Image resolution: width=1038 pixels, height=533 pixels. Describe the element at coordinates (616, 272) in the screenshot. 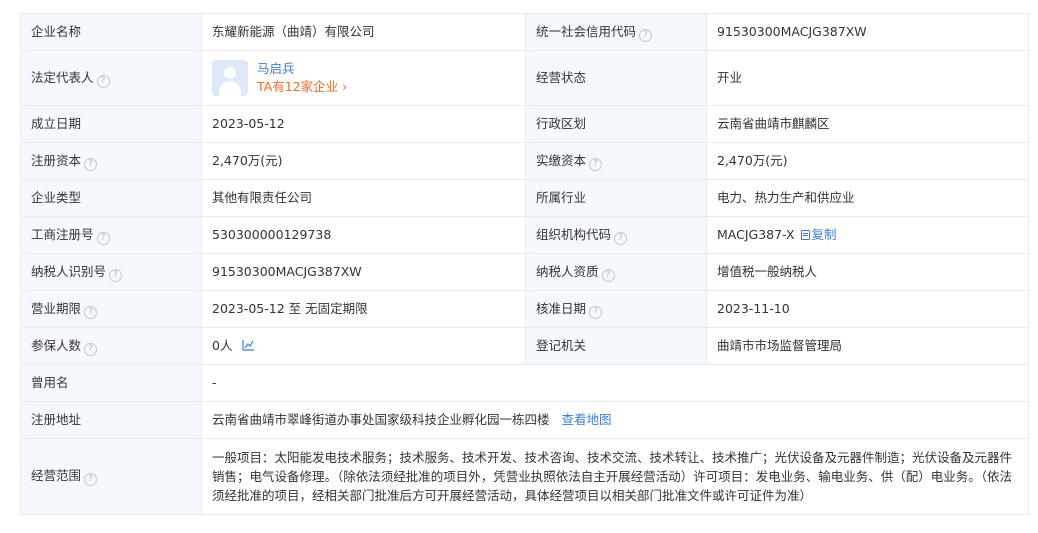

I see `taxpayer-qual-label: 纳税人资质?` at that location.